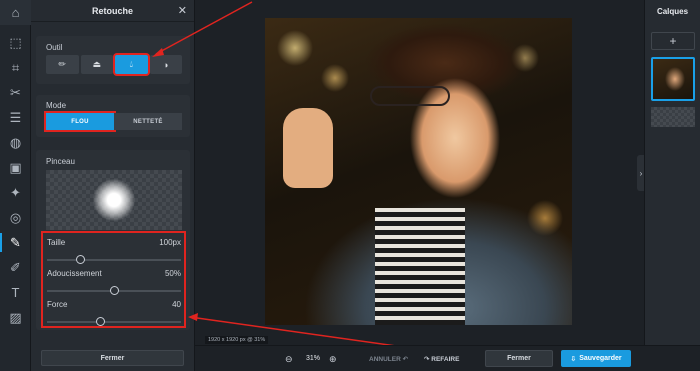 The height and width of the screenshot is (371, 700). Describe the element at coordinates (673, 117) in the screenshot. I see `empty-layer-slot` at that location.